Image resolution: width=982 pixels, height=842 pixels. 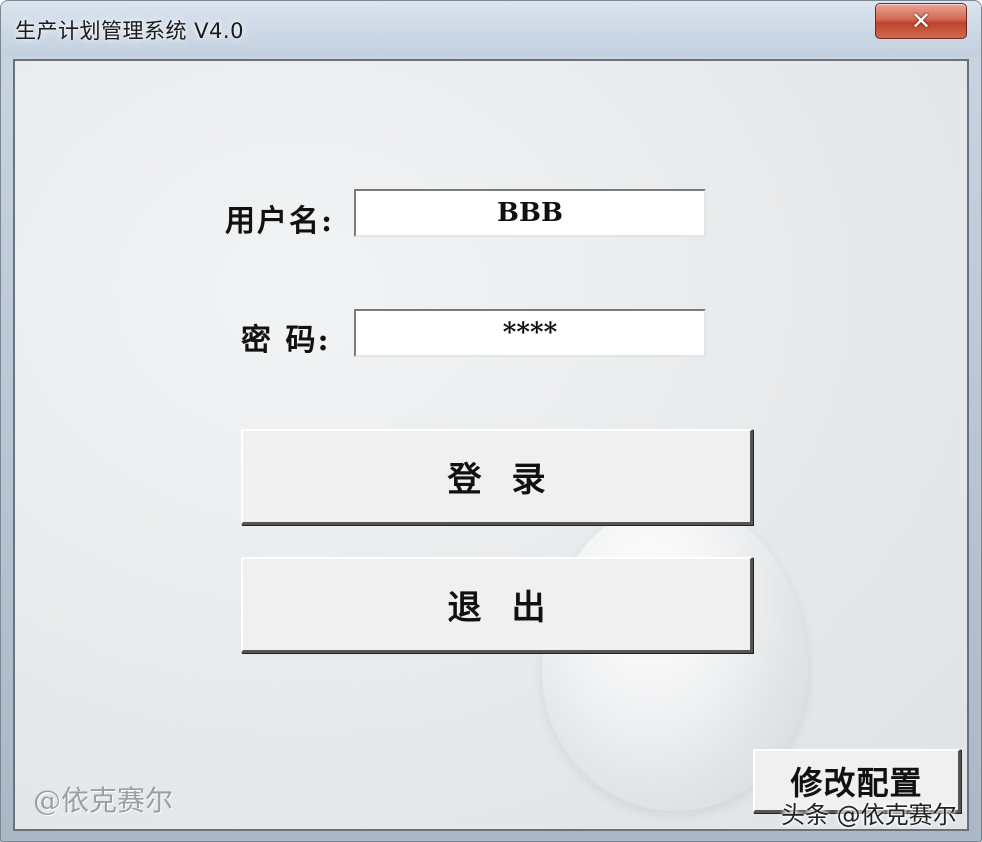 I want to click on close-icon: ✕, so click(x=921, y=21).